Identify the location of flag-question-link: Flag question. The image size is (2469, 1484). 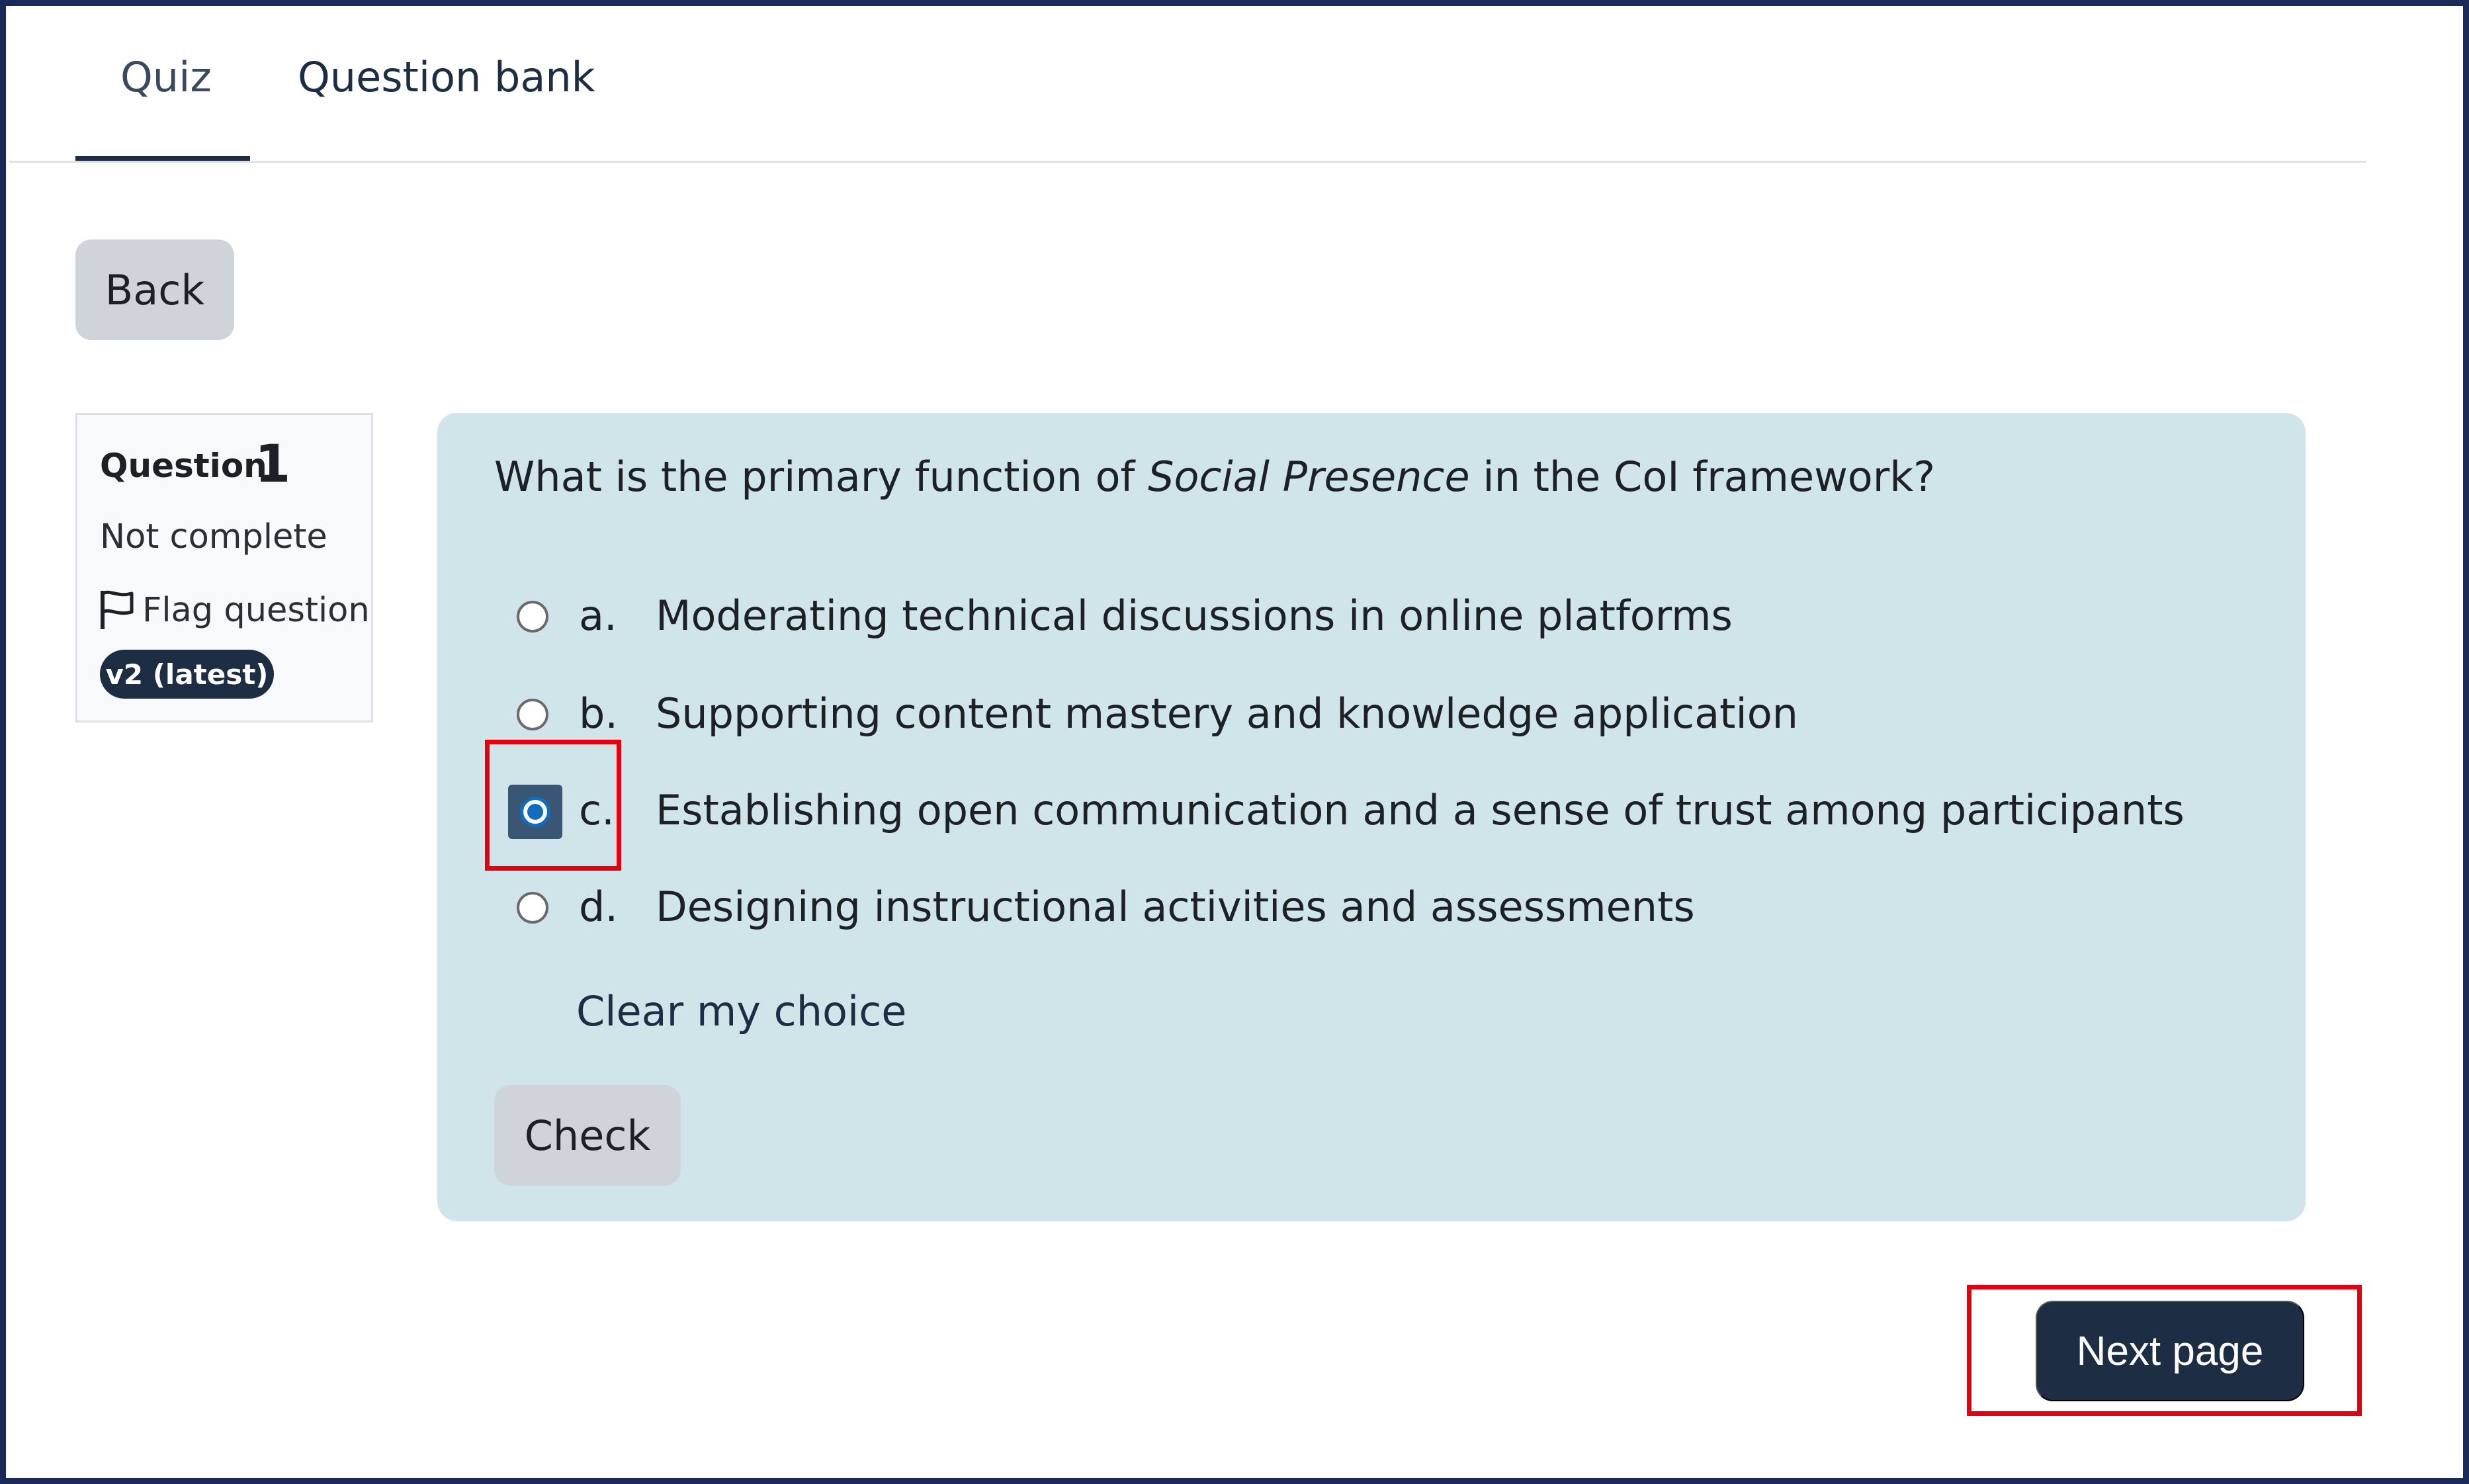
(234, 610).